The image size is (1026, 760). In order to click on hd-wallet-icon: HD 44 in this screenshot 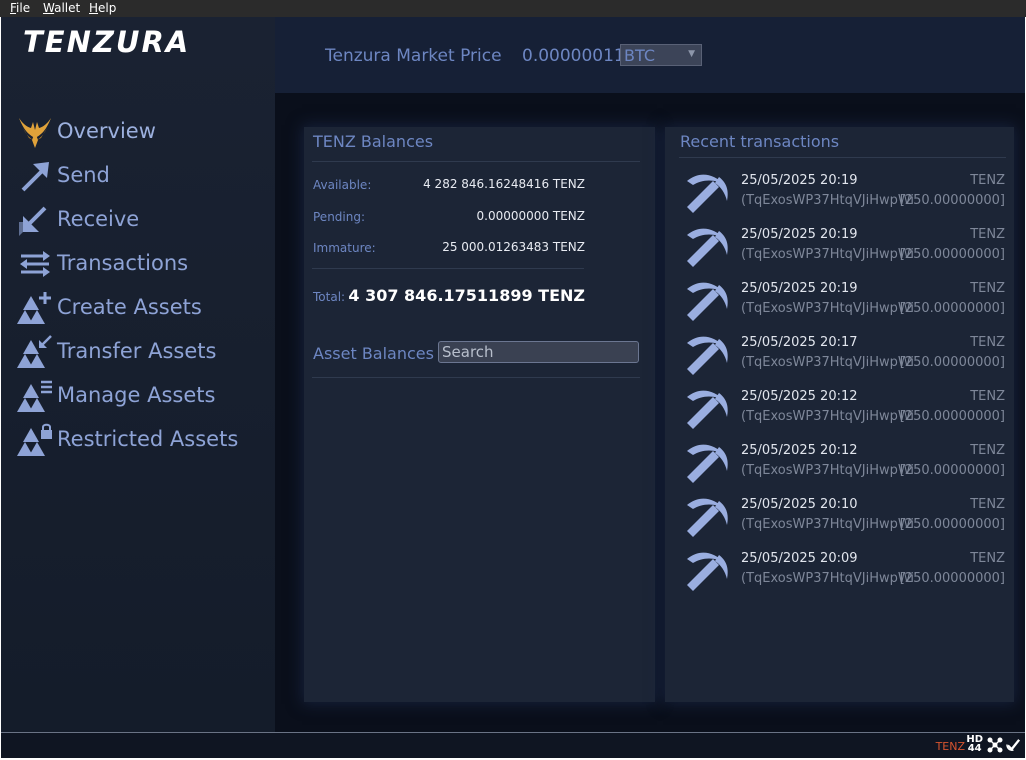, I will do `click(974, 744)`.